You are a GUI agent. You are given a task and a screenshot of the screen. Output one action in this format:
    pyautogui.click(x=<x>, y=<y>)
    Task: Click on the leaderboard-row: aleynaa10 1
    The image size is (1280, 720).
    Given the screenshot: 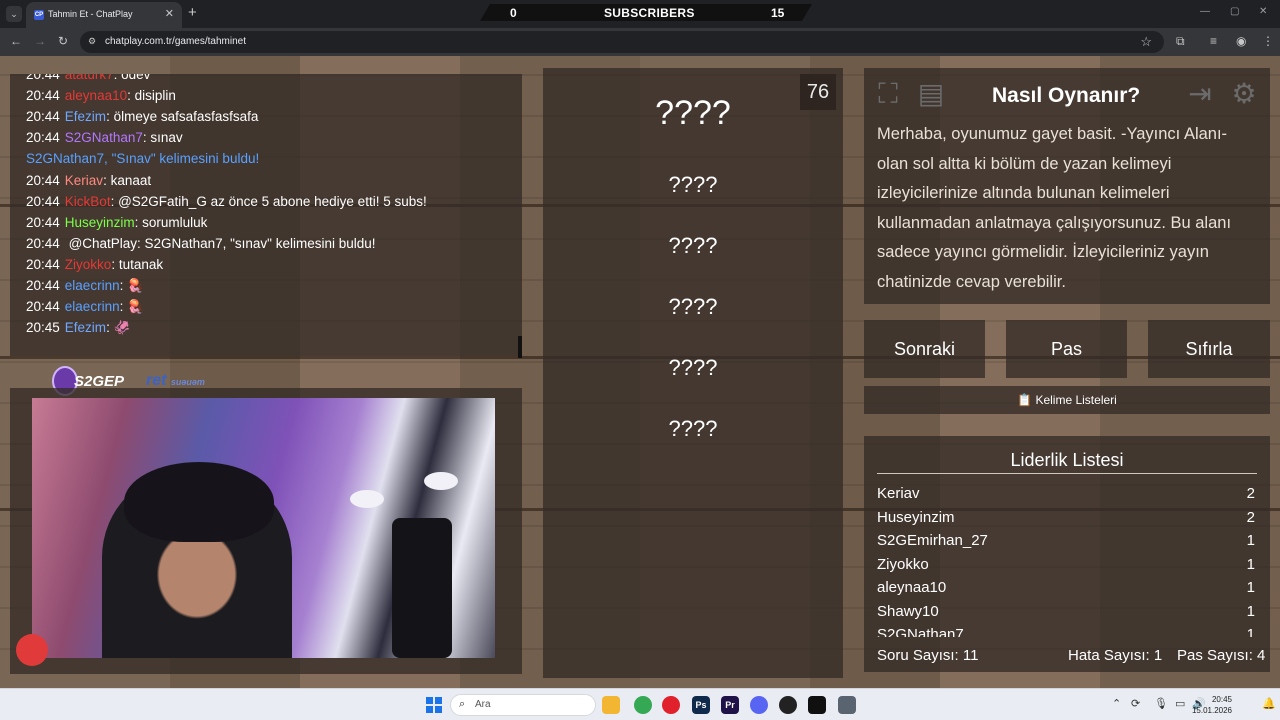 What is the action you would take?
    pyautogui.click(x=1066, y=587)
    